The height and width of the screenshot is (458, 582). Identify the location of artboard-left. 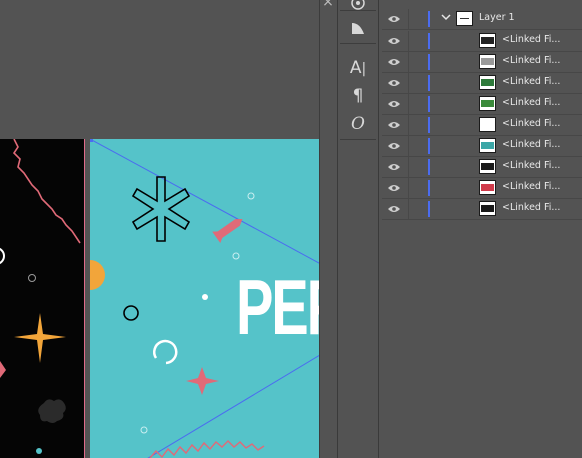
(42, 298).